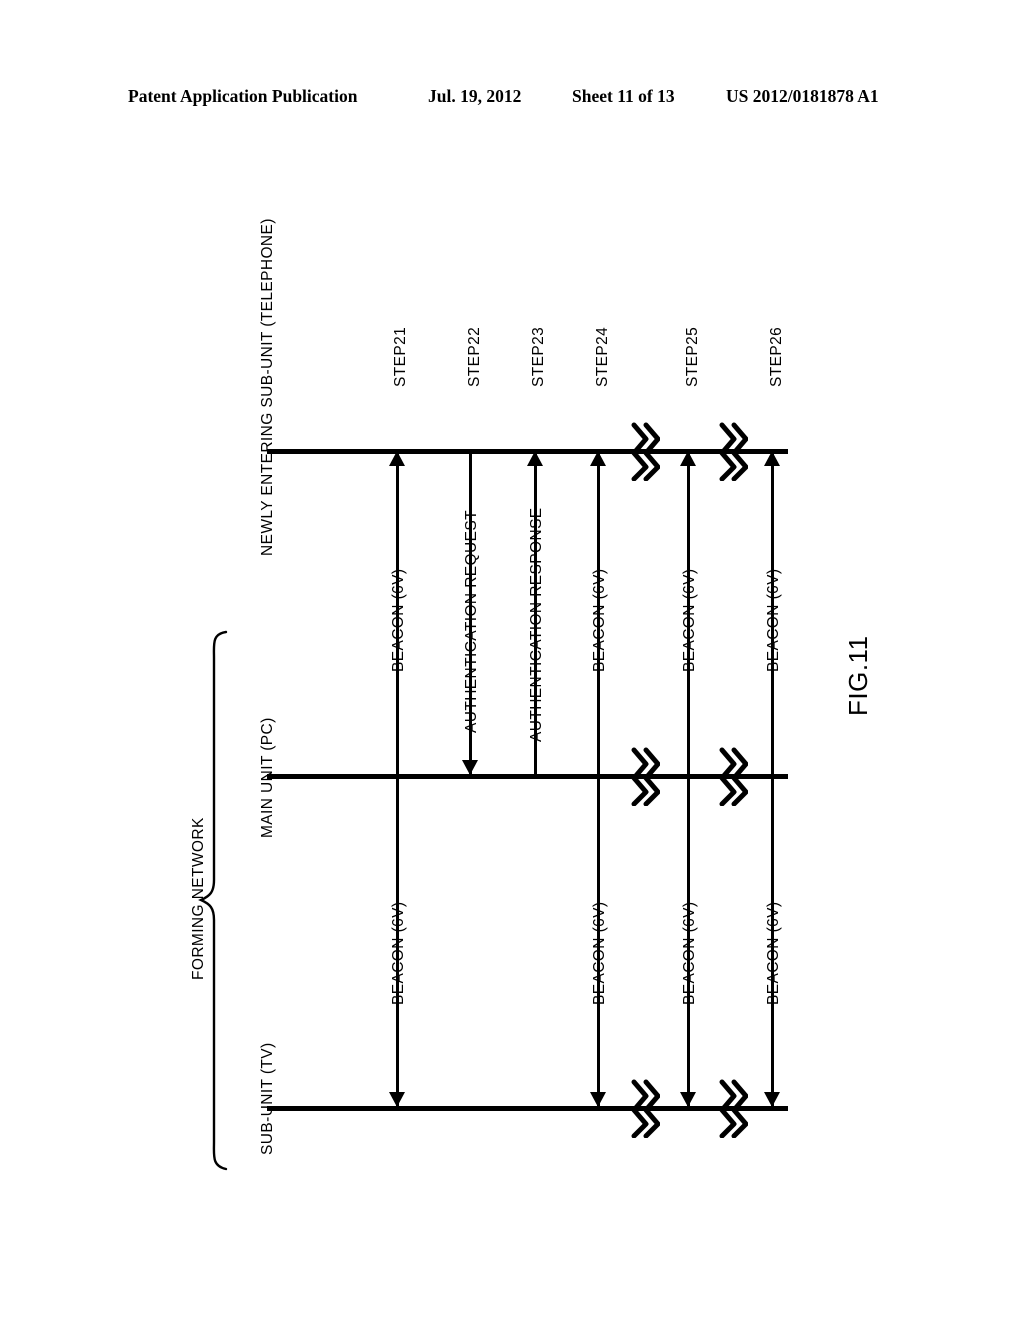  What do you see at coordinates (599, 620) in the screenshot?
I see `message-label-step24-upper: BEACON (6V)` at bounding box center [599, 620].